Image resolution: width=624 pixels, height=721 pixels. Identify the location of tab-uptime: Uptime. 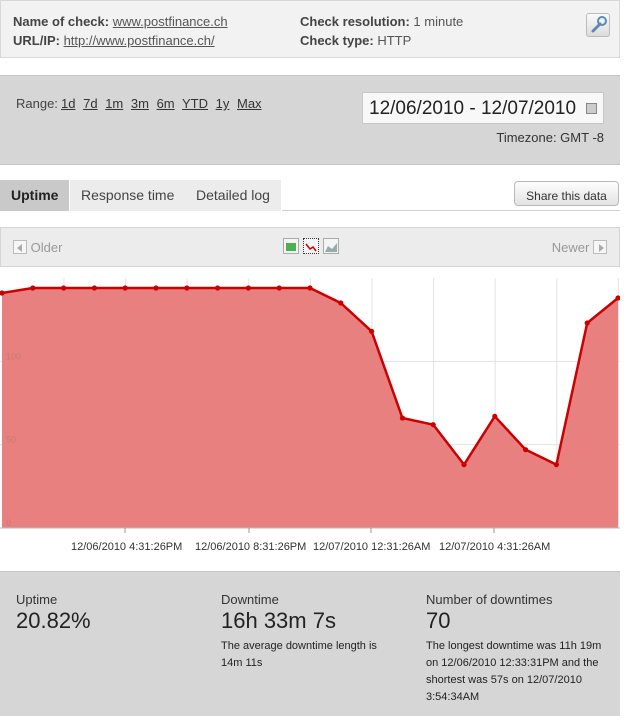
(35, 195).